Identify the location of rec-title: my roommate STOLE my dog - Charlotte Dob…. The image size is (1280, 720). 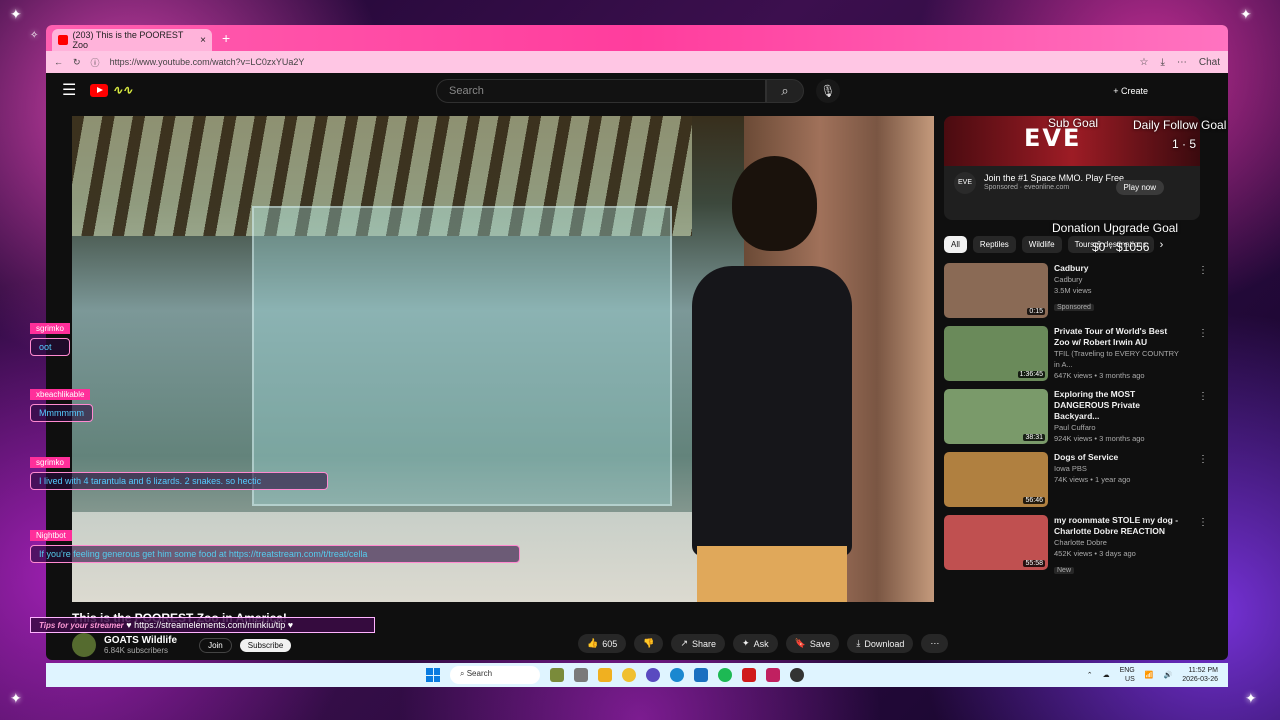
(1118, 526).